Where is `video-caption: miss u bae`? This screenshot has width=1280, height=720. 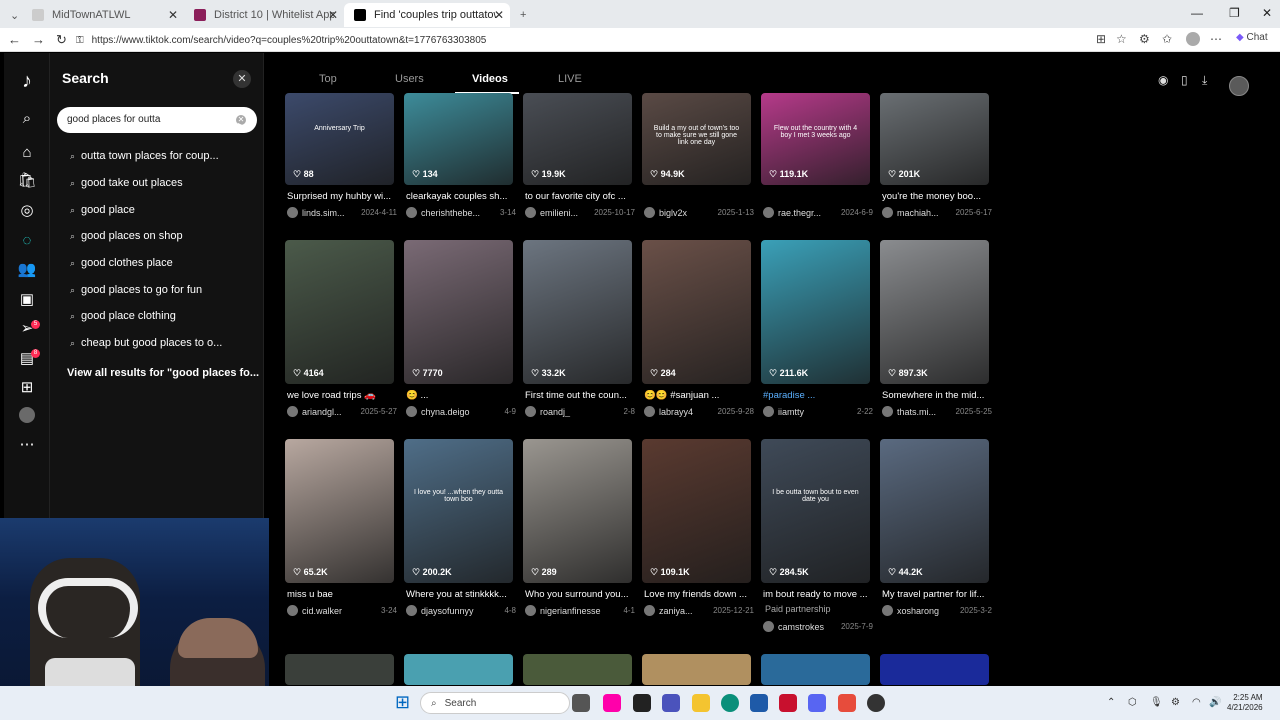 video-caption: miss u bae is located at coordinates (342, 594).